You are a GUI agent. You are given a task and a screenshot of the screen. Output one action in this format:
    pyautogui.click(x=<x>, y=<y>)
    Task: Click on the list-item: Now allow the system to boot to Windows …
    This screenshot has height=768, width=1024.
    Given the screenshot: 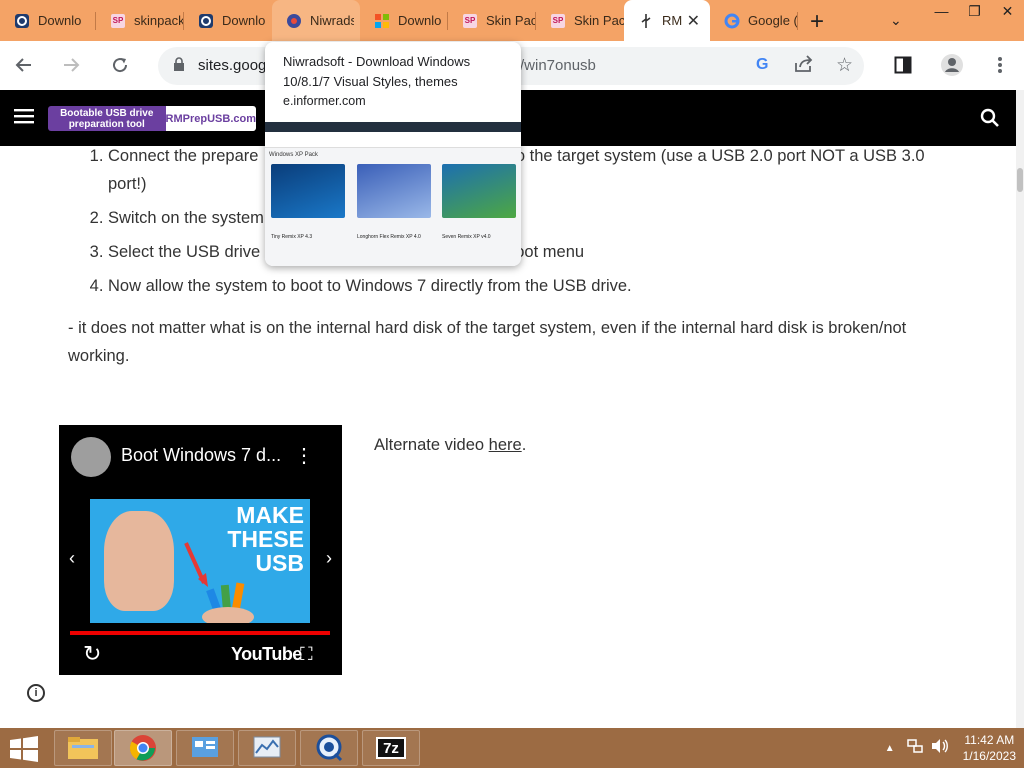 What is the action you would take?
    pyautogui.click(x=528, y=286)
    